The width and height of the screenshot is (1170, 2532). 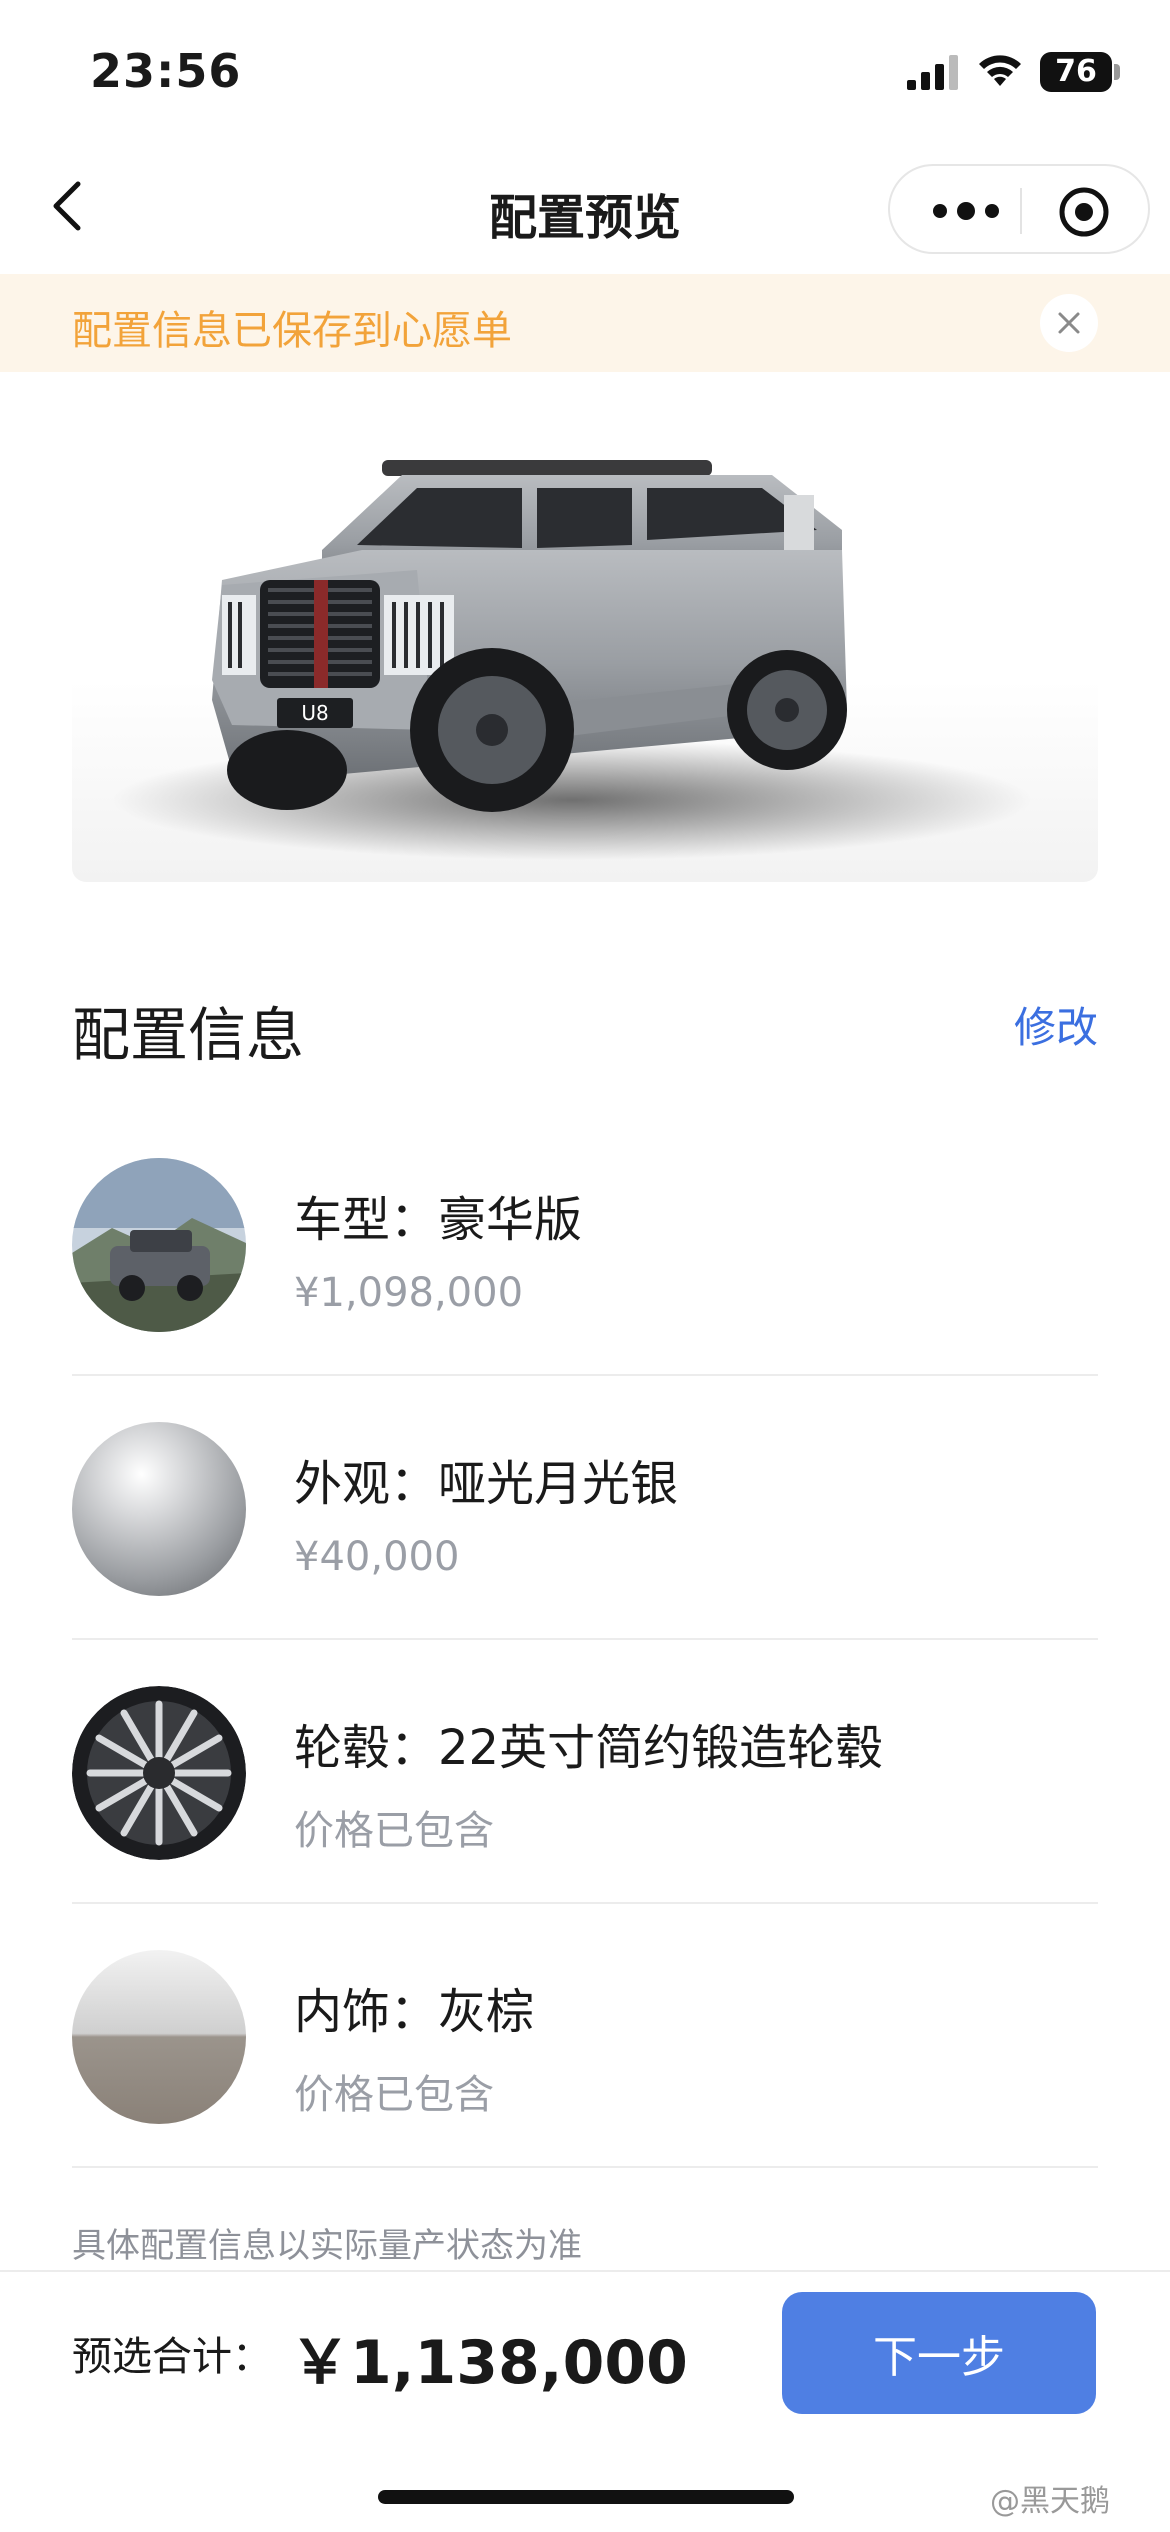 I want to click on config-item-title: 外观：哑光月光银, so click(x=486, y=1484).